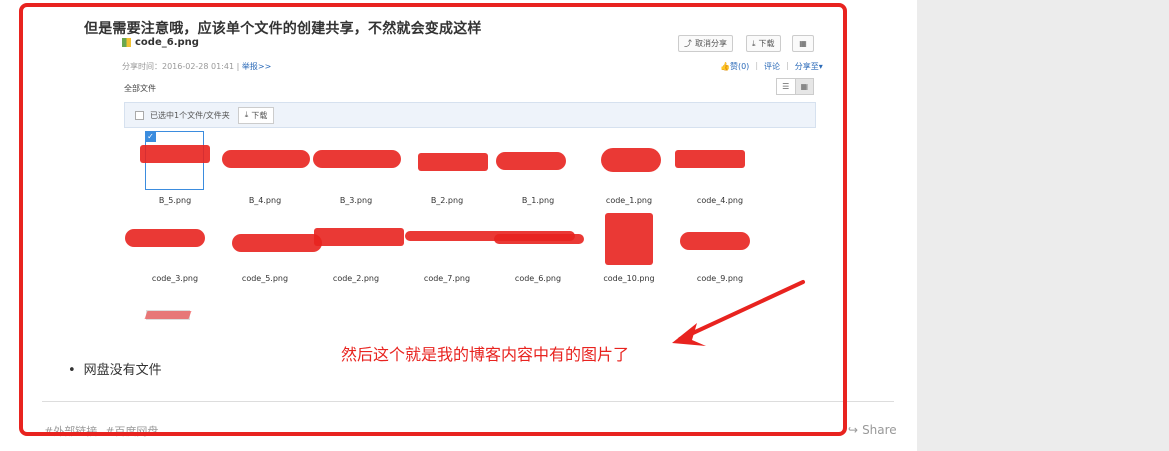 This screenshot has height=451, width=1169. What do you see at coordinates (853, 430) in the screenshot?
I see `share-icon: ↪` at bounding box center [853, 430].